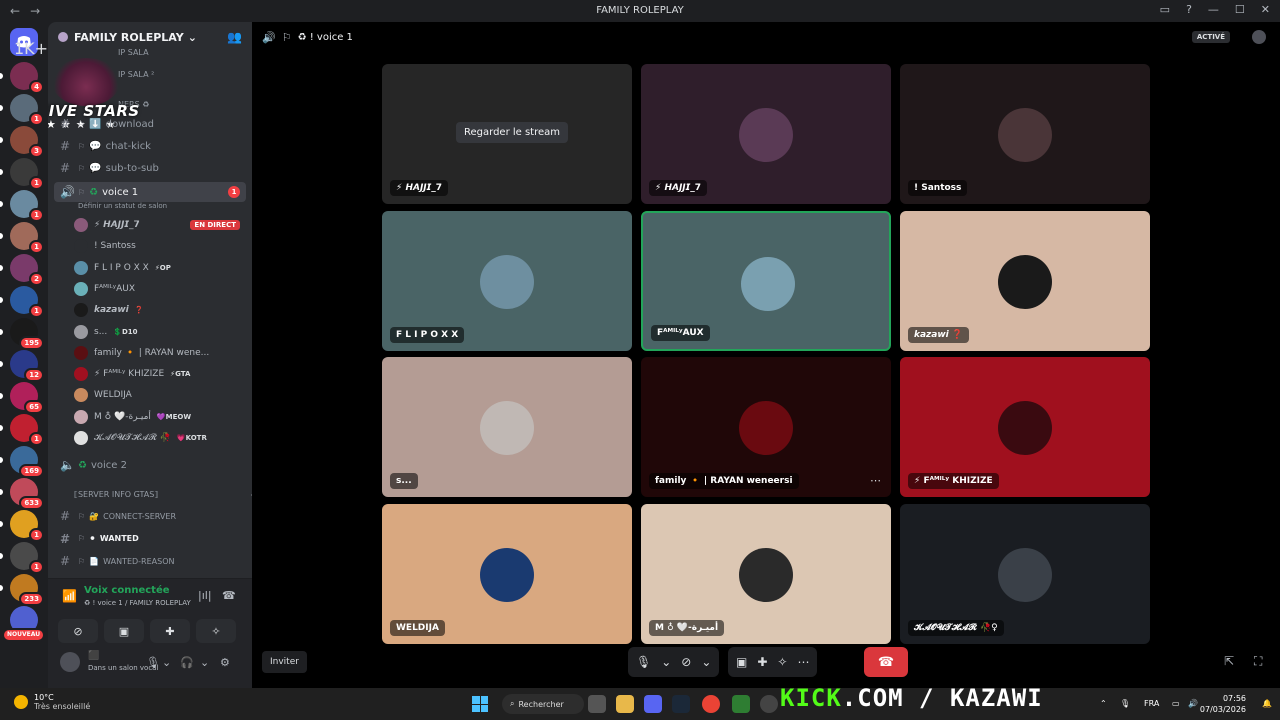  I want to click on activities-button: ✚, so click(170, 631).